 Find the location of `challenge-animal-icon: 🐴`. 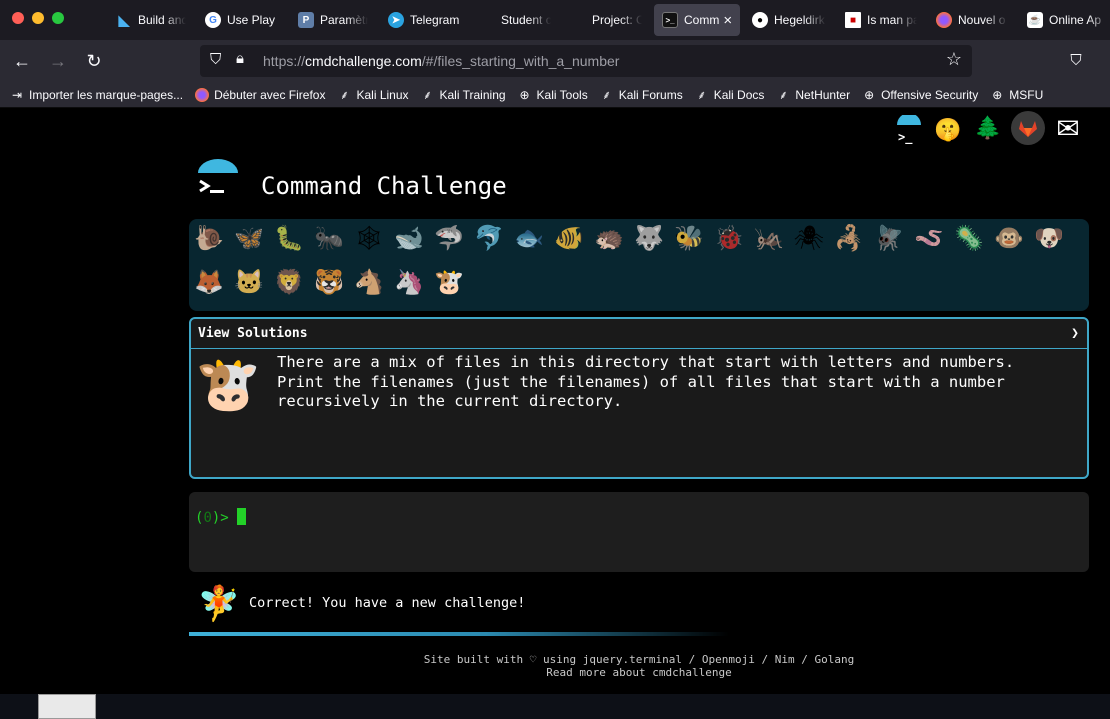

challenge-animal-icon: 🐴 is located at coordinates (369, 283).